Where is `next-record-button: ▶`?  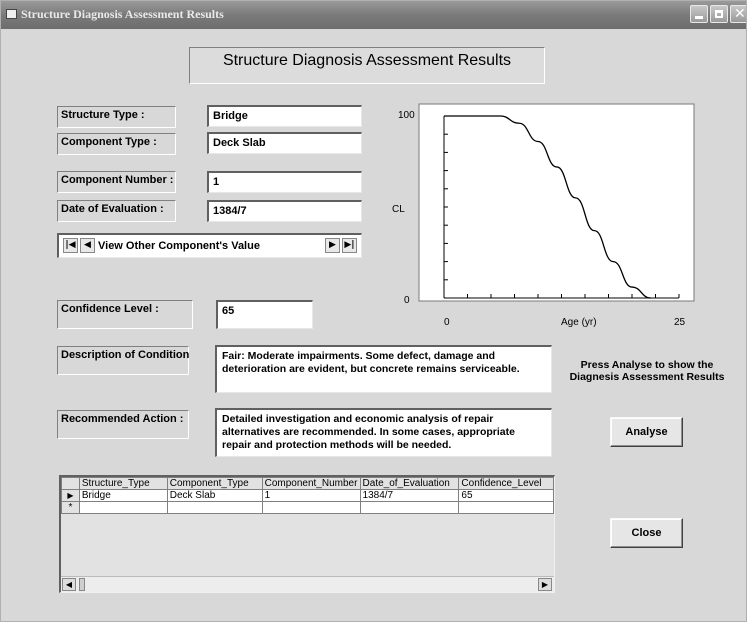
next-record-button: ▶ is located at coordinates (332, 245).